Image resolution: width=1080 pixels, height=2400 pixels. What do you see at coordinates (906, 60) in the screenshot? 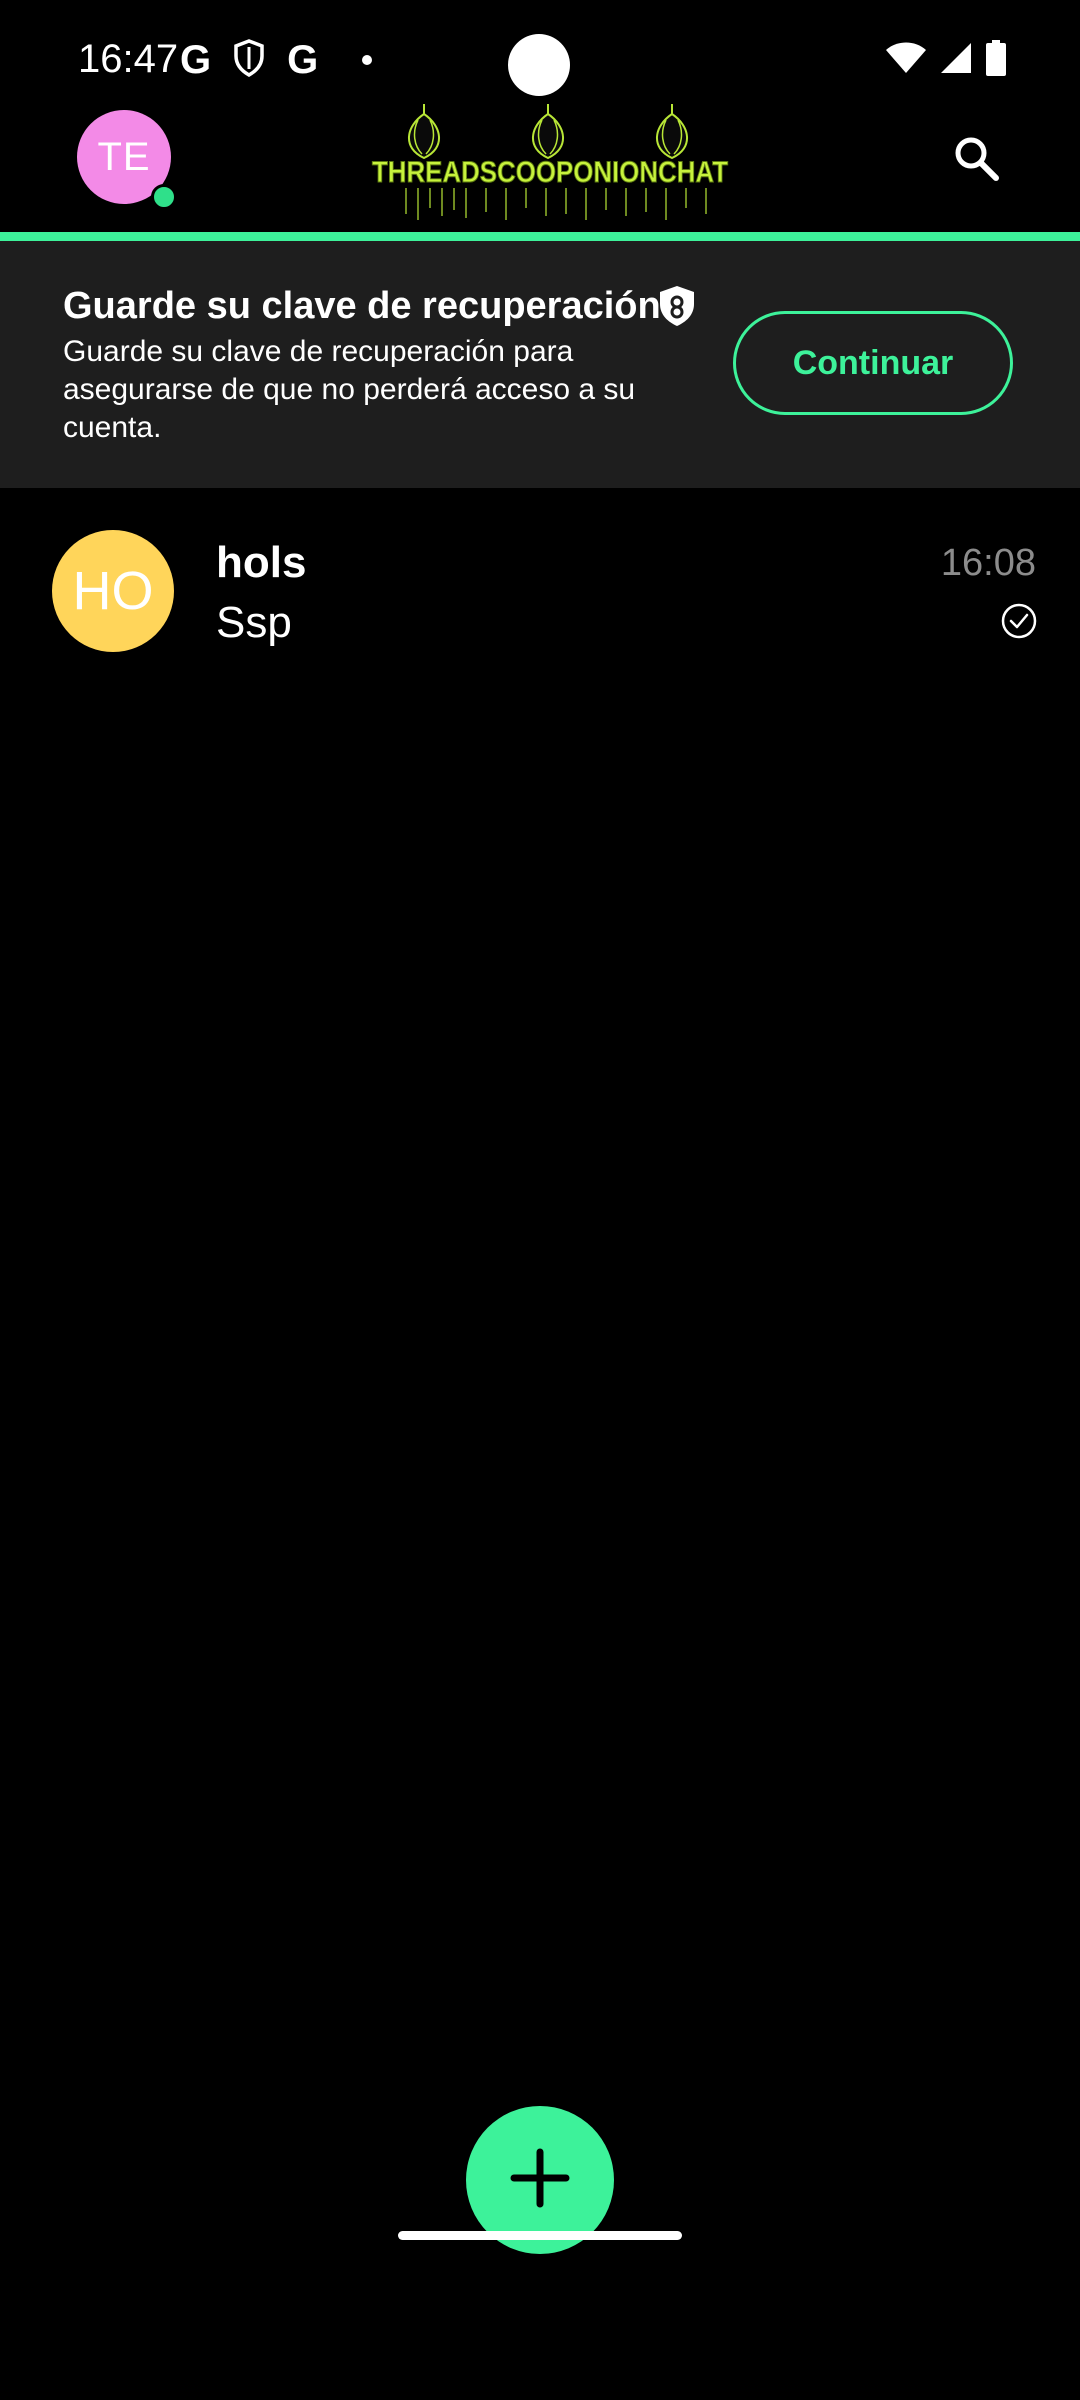
I see `wifi-icon` at bounding box center [906, 60].